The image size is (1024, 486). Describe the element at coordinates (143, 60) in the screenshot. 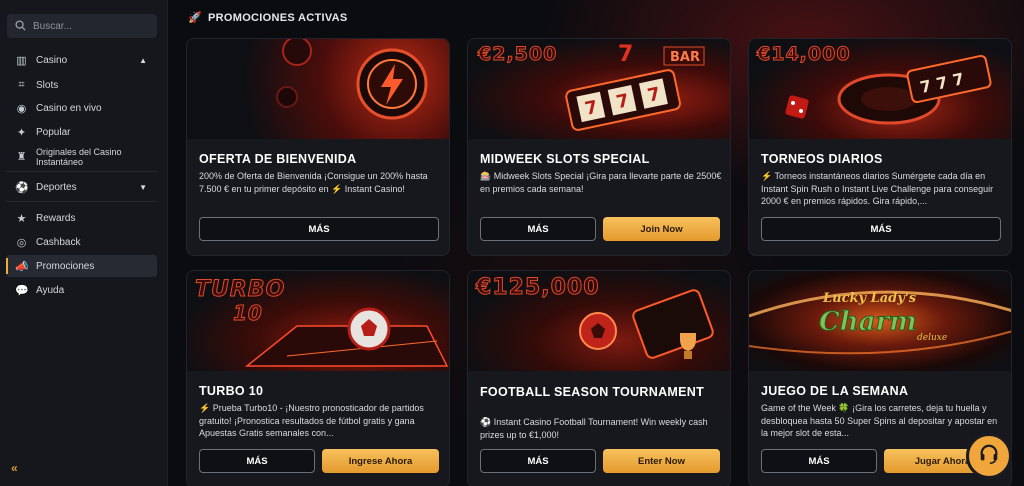

I see `chevron-up-icon: ▲` at that location.